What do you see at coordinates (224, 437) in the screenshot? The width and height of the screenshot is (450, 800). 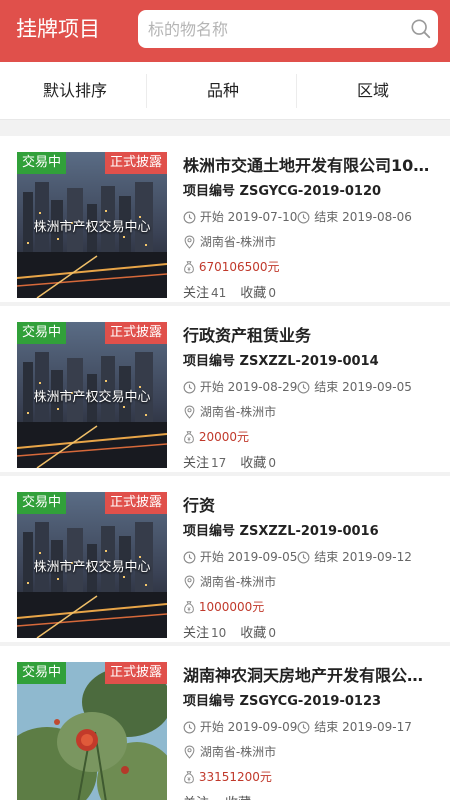 I see `price-text: 20000元` at bounding box center [224, 437].